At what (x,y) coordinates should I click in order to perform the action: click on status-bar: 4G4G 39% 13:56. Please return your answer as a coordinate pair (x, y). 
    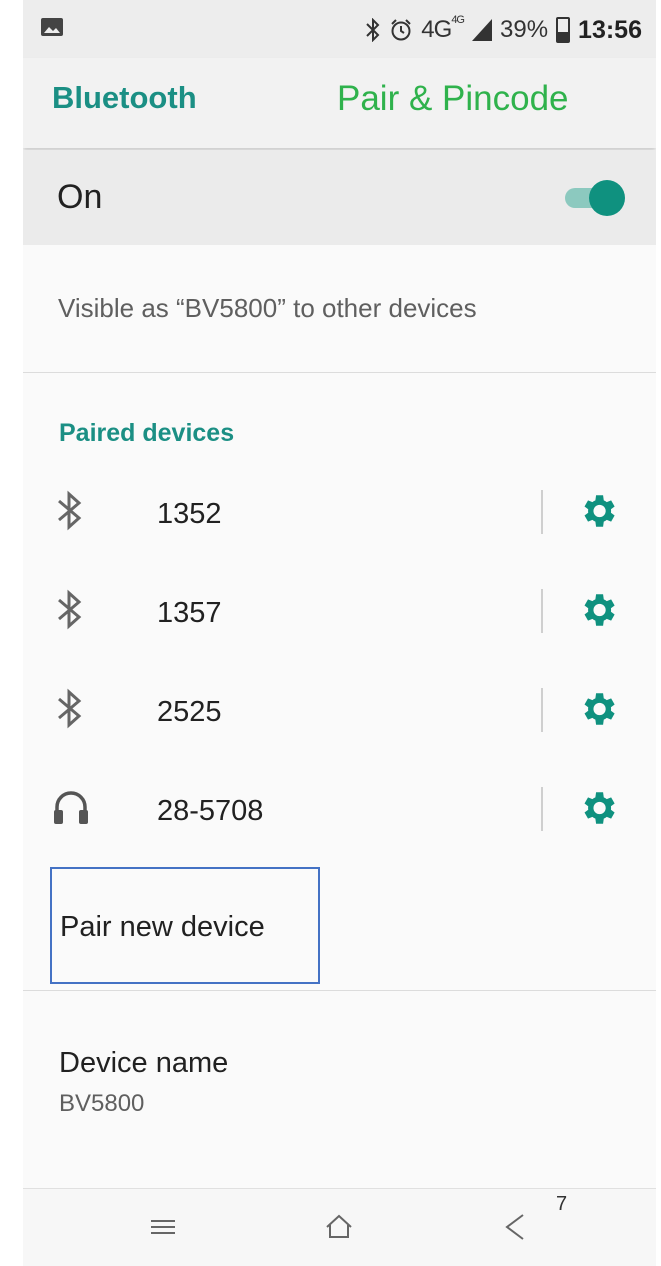
    Looking at the image, I should click on (339, 29).